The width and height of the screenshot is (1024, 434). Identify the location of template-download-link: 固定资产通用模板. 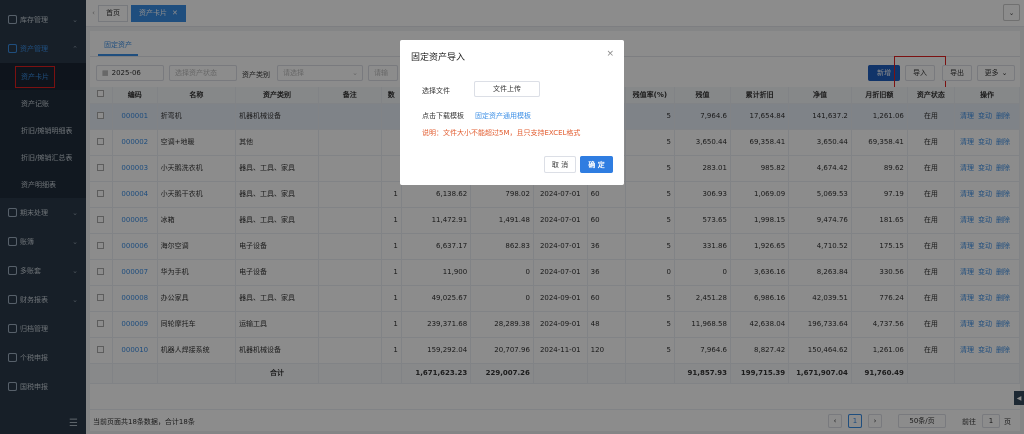
(503, 116).